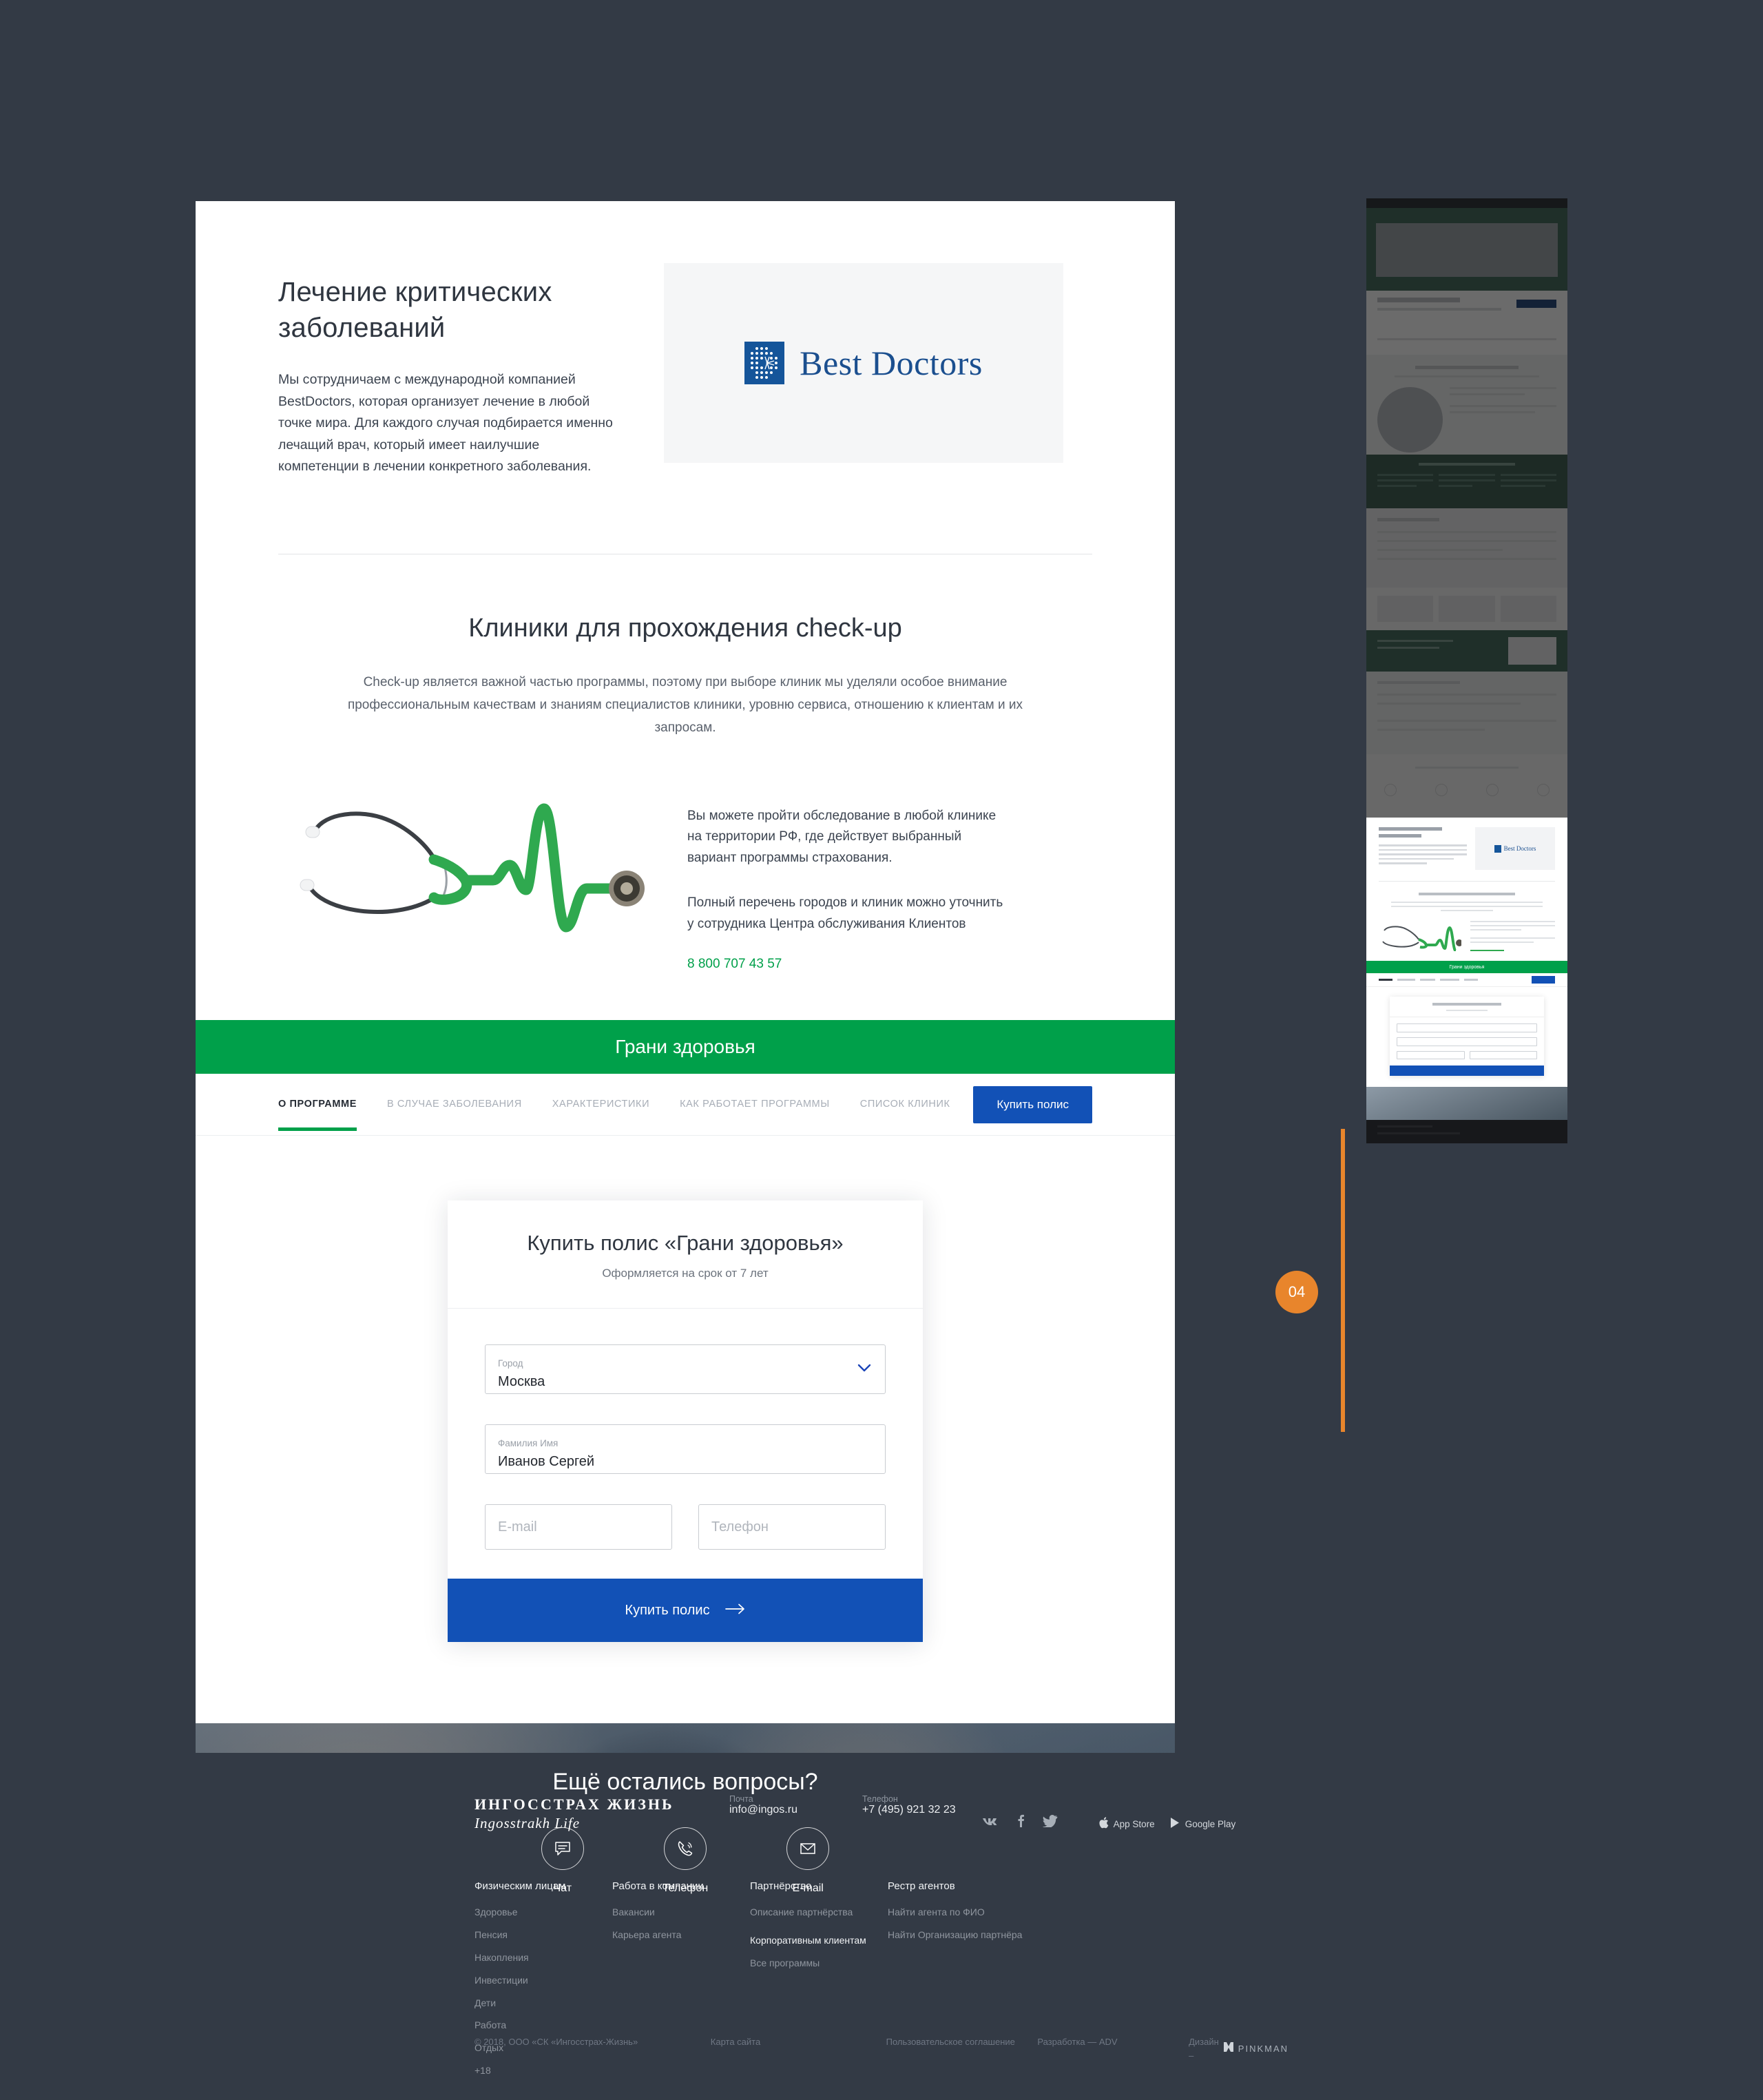 The height and width of the screenshot is (2100, 1763). What do you see at coordinates (792, 1527) in the screenshot?
I see `phone-field: Телефон` at bounding box center [792, 1527].